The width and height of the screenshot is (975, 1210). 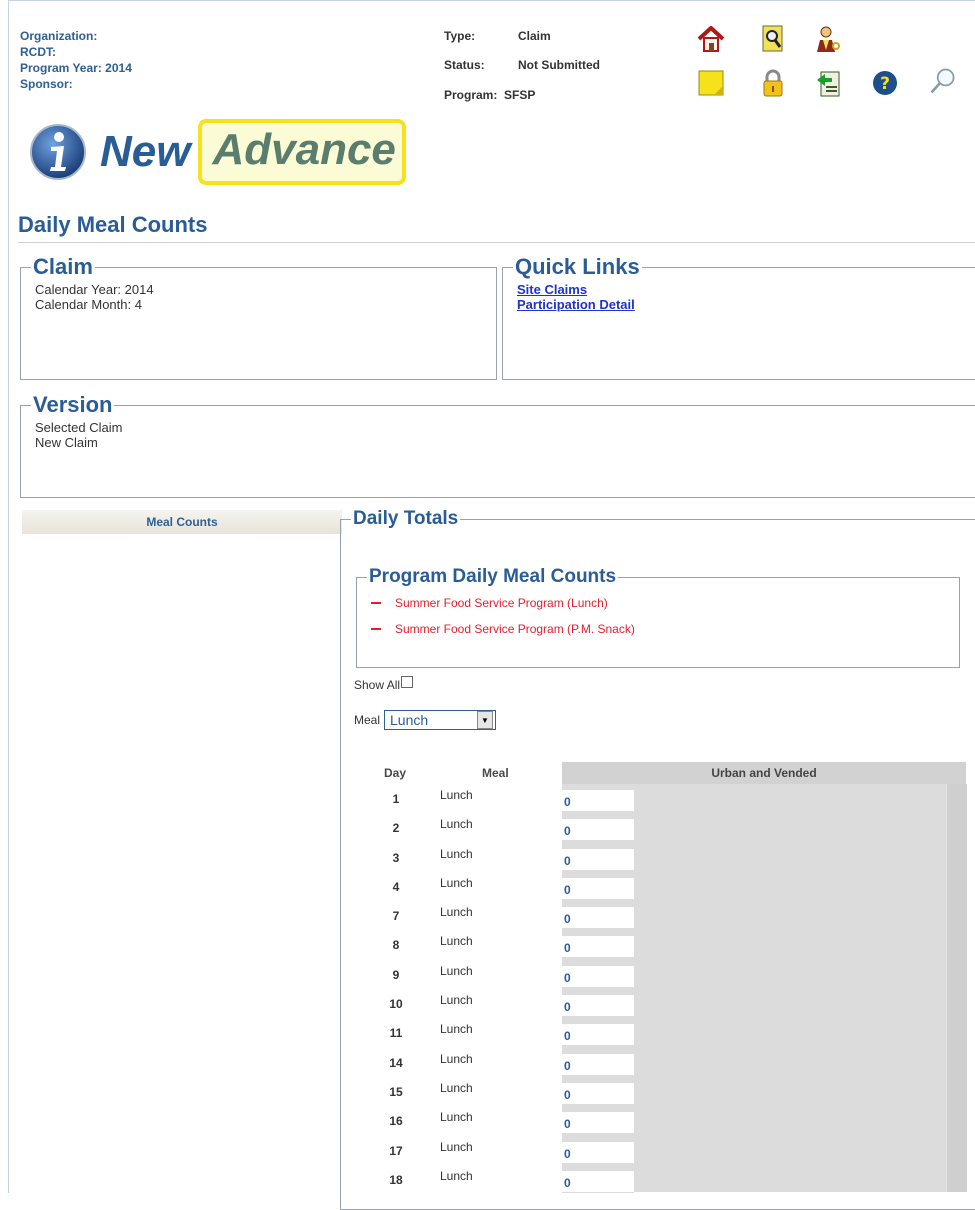 I want to click on meal-filter: Meal Lunch ▼, so click(x=425, y=720).